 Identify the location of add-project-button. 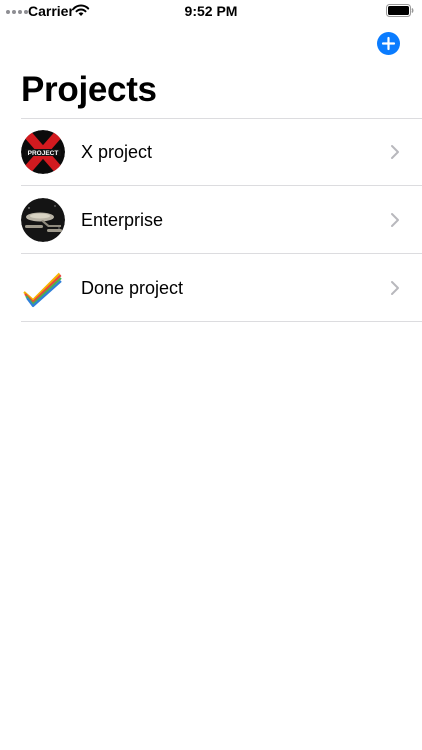
(388, 43).